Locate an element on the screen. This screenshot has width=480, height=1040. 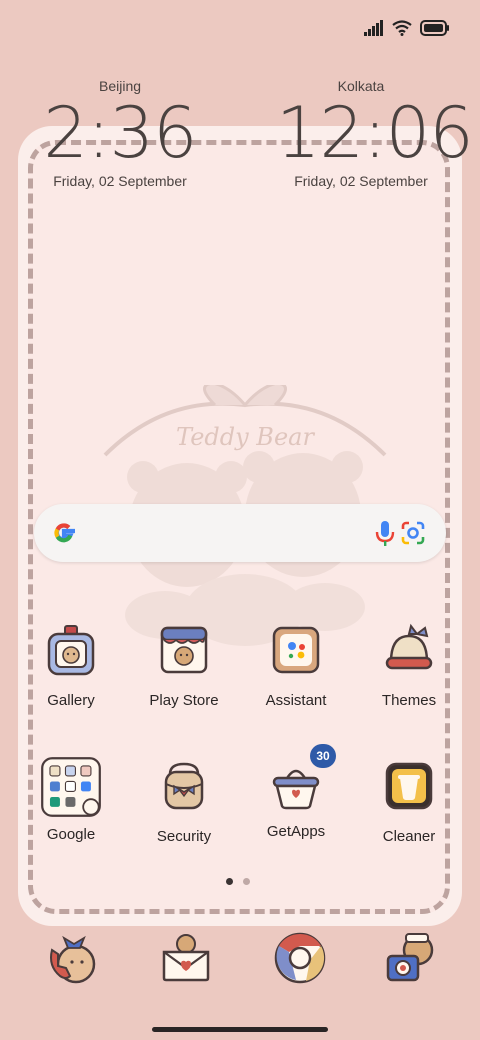
app-play-store: Play Store is located at coordinates (184, 666).